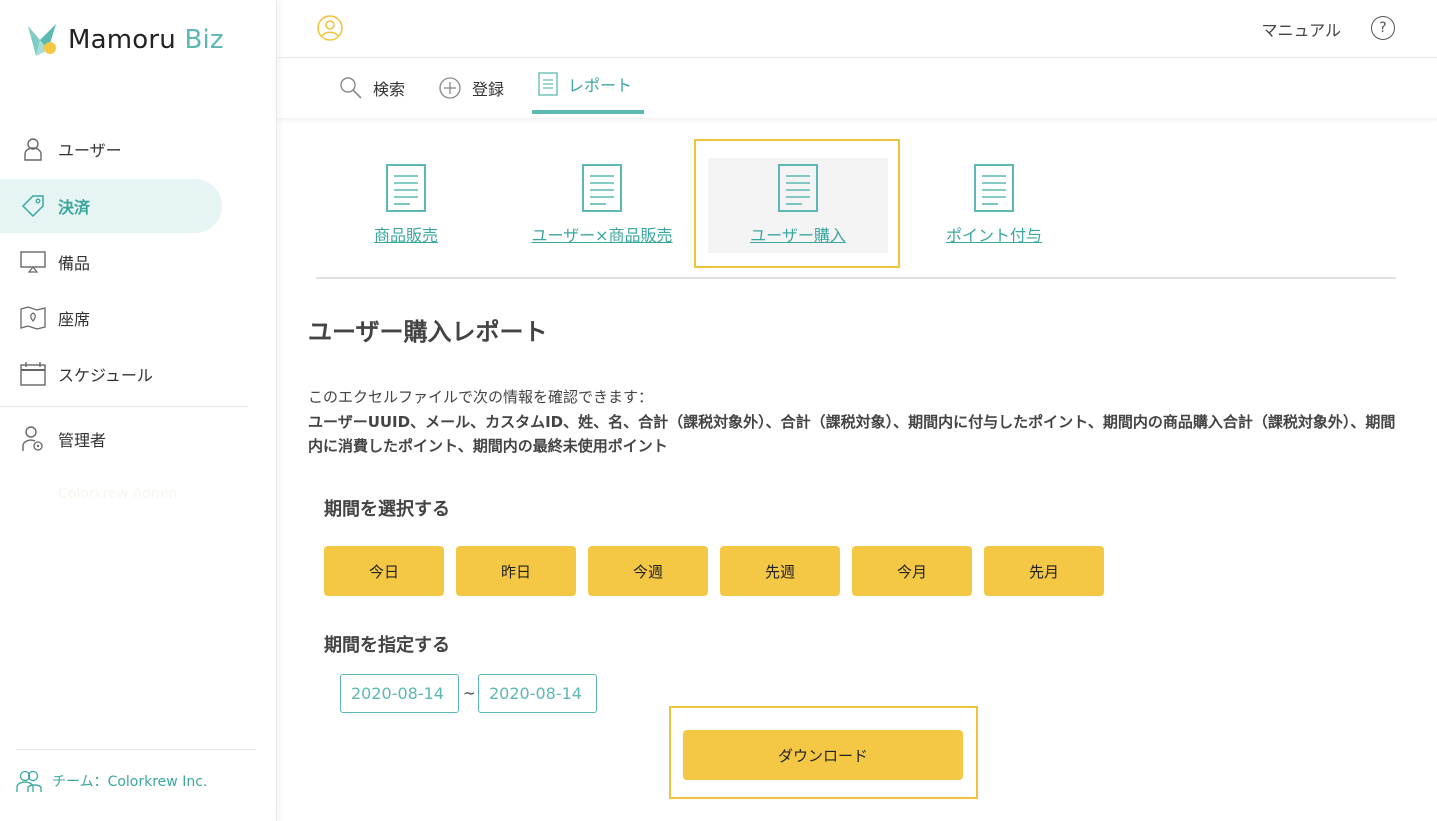 The image size is (1437, 821). What do you see at coordinates (33, 439) in the screenshot?
I see `admin-user-icon` at bounding box center [33, 439].